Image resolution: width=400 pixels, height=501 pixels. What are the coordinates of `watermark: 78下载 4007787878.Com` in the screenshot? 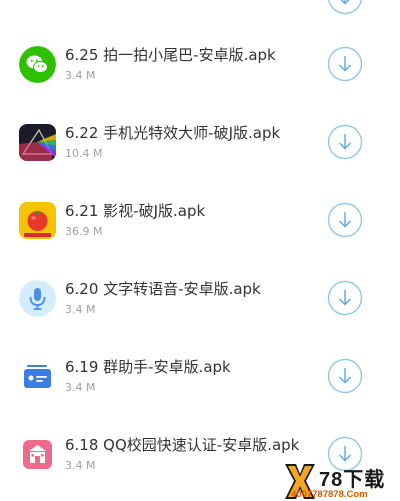 It's located at (341, 481).